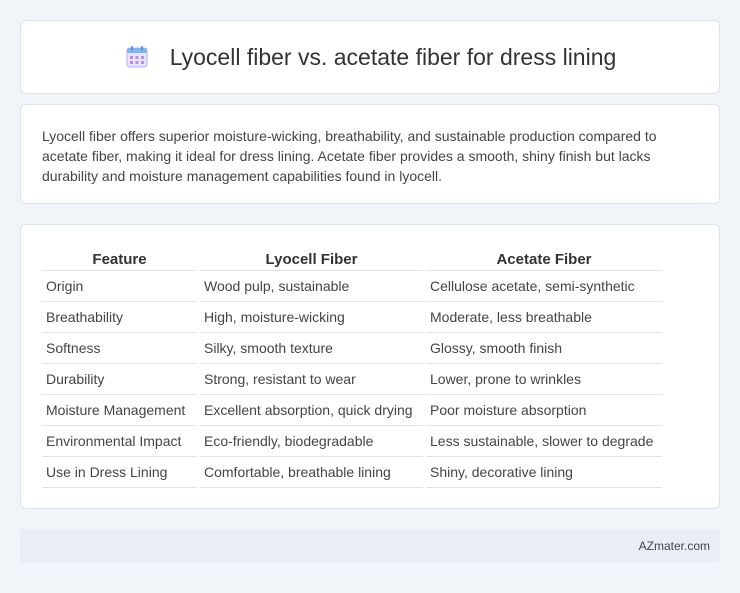  I want to click on acetate-cell: Lower, prone to wrinkles, so click(544, 379).